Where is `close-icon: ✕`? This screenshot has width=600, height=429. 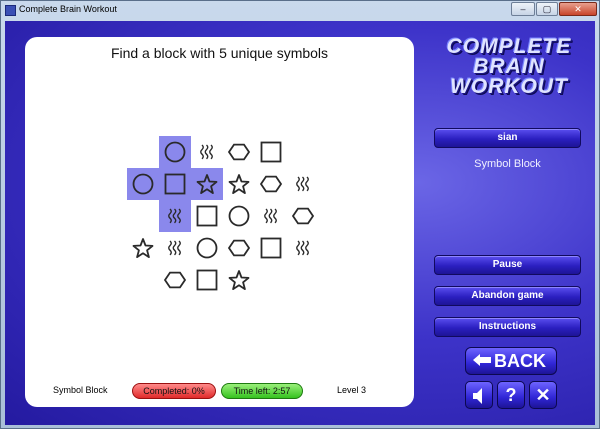 close-icon: ✕ is located at coordinates (543, 395).